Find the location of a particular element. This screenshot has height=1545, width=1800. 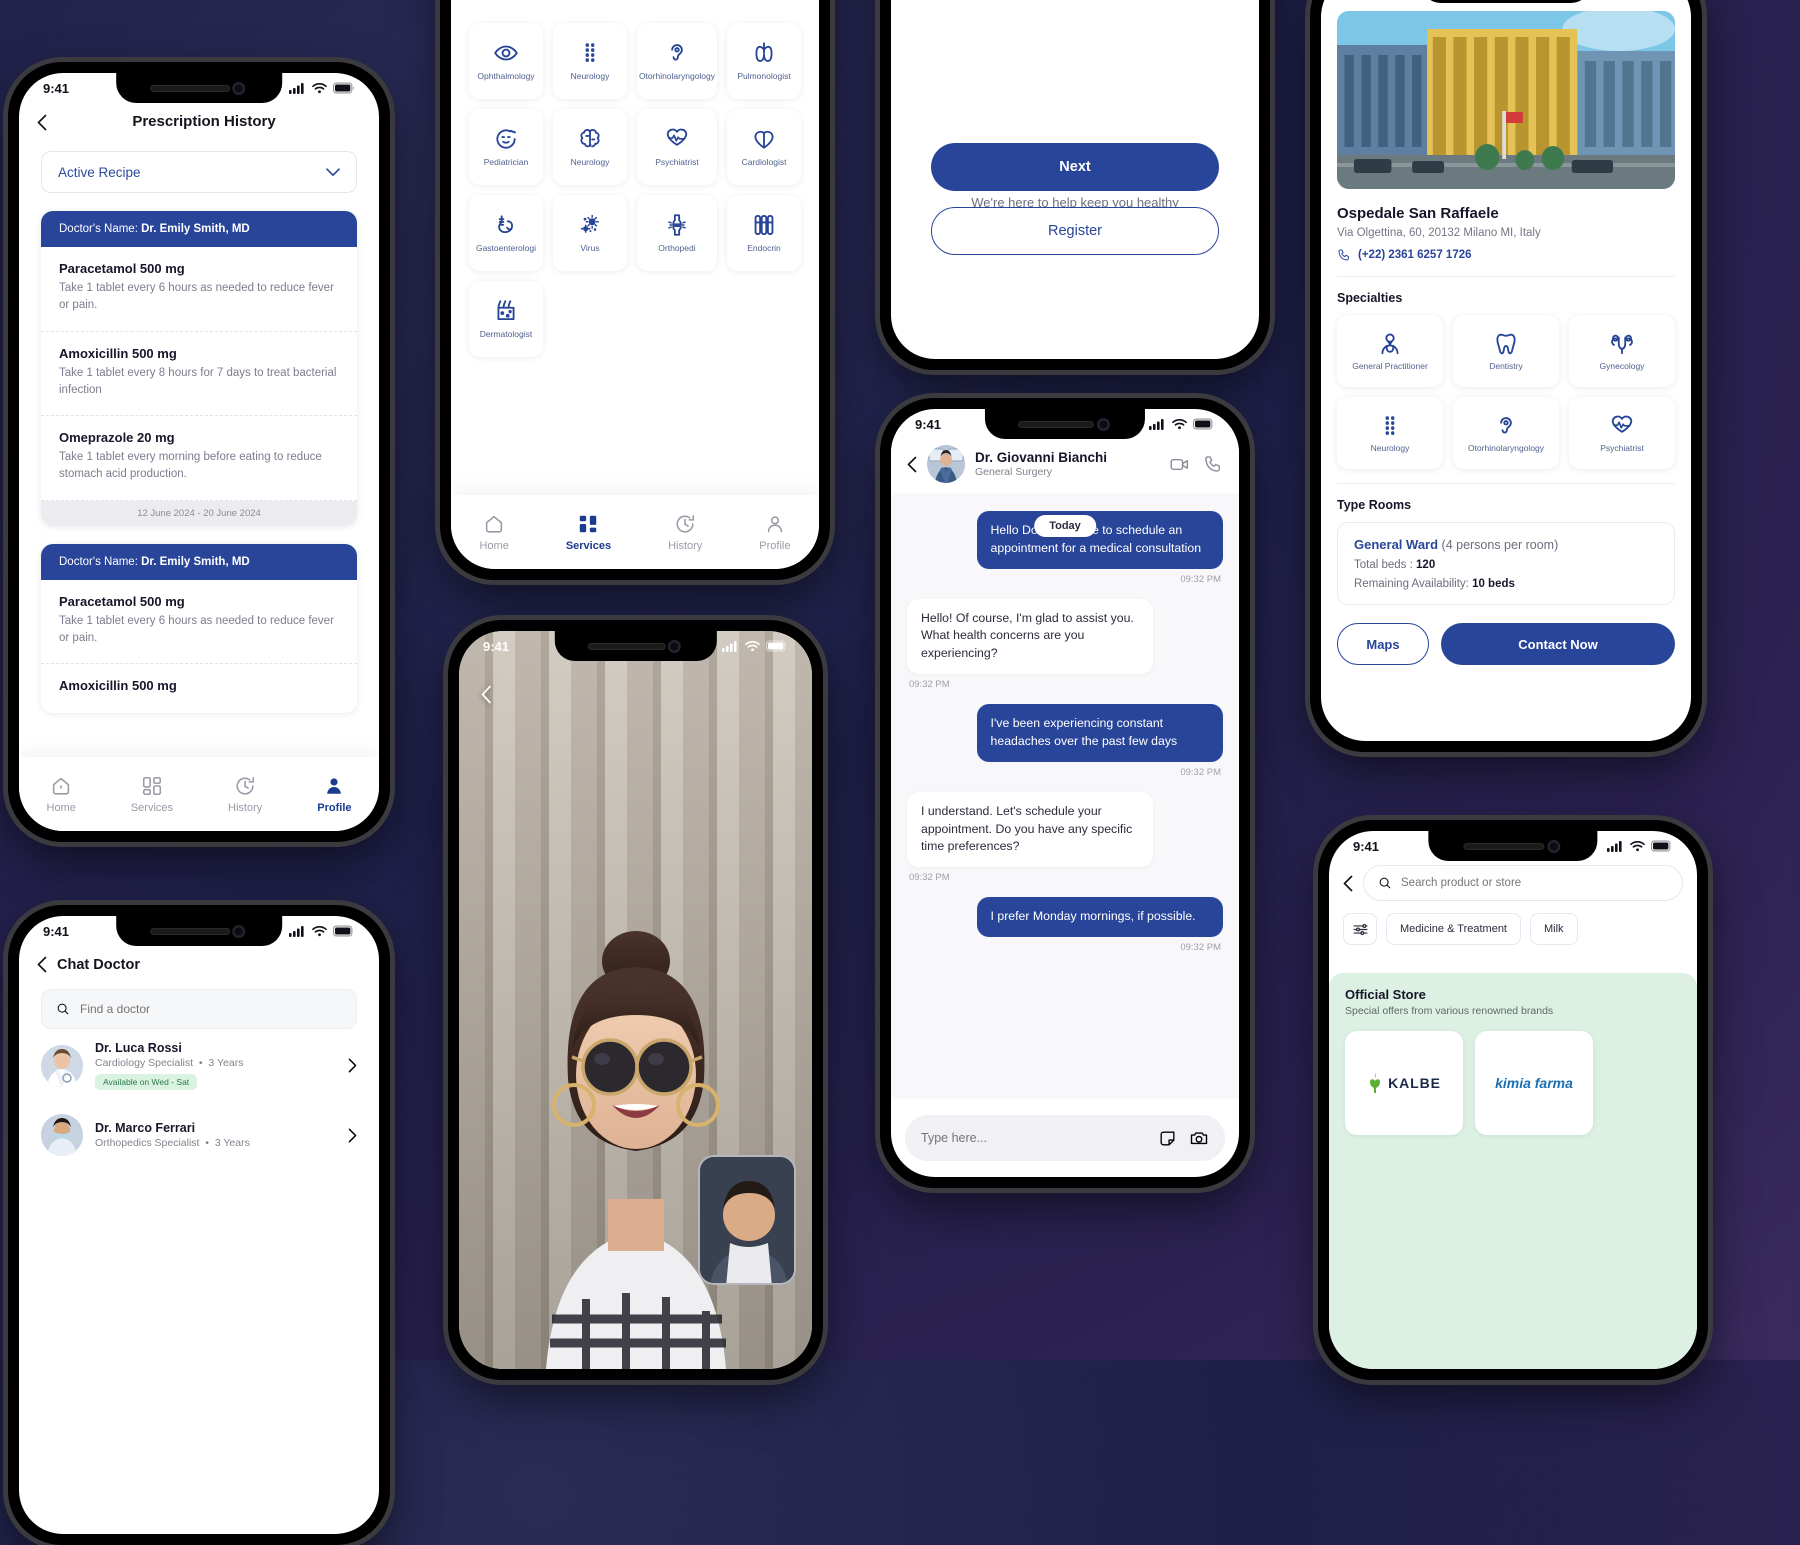

camera-icon is located at coordinates (1199, 1138).